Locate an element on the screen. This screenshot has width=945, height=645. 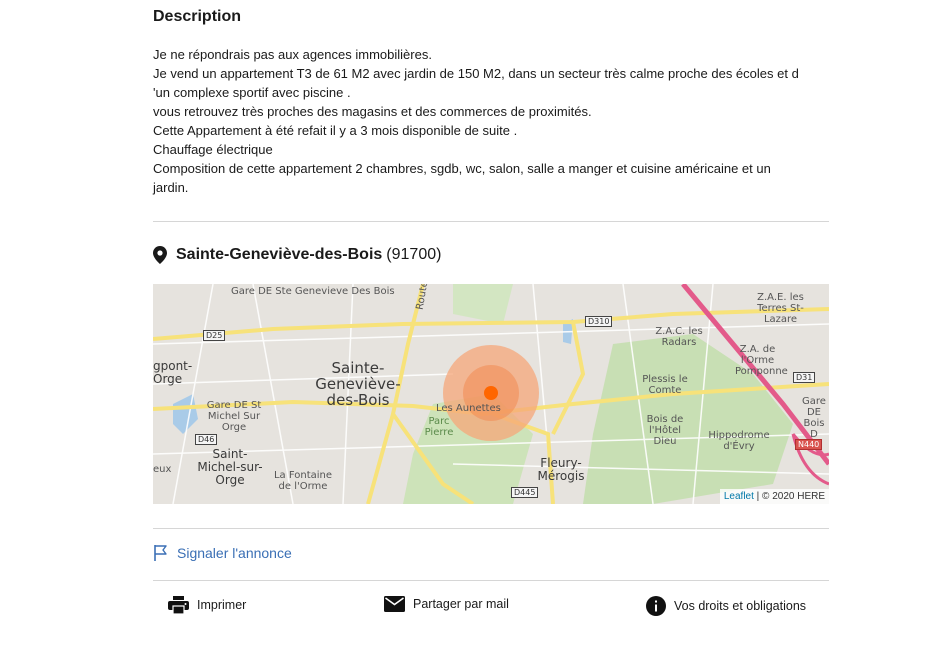
leaflet-link: Leaflet is located at coordinates (739, 496).